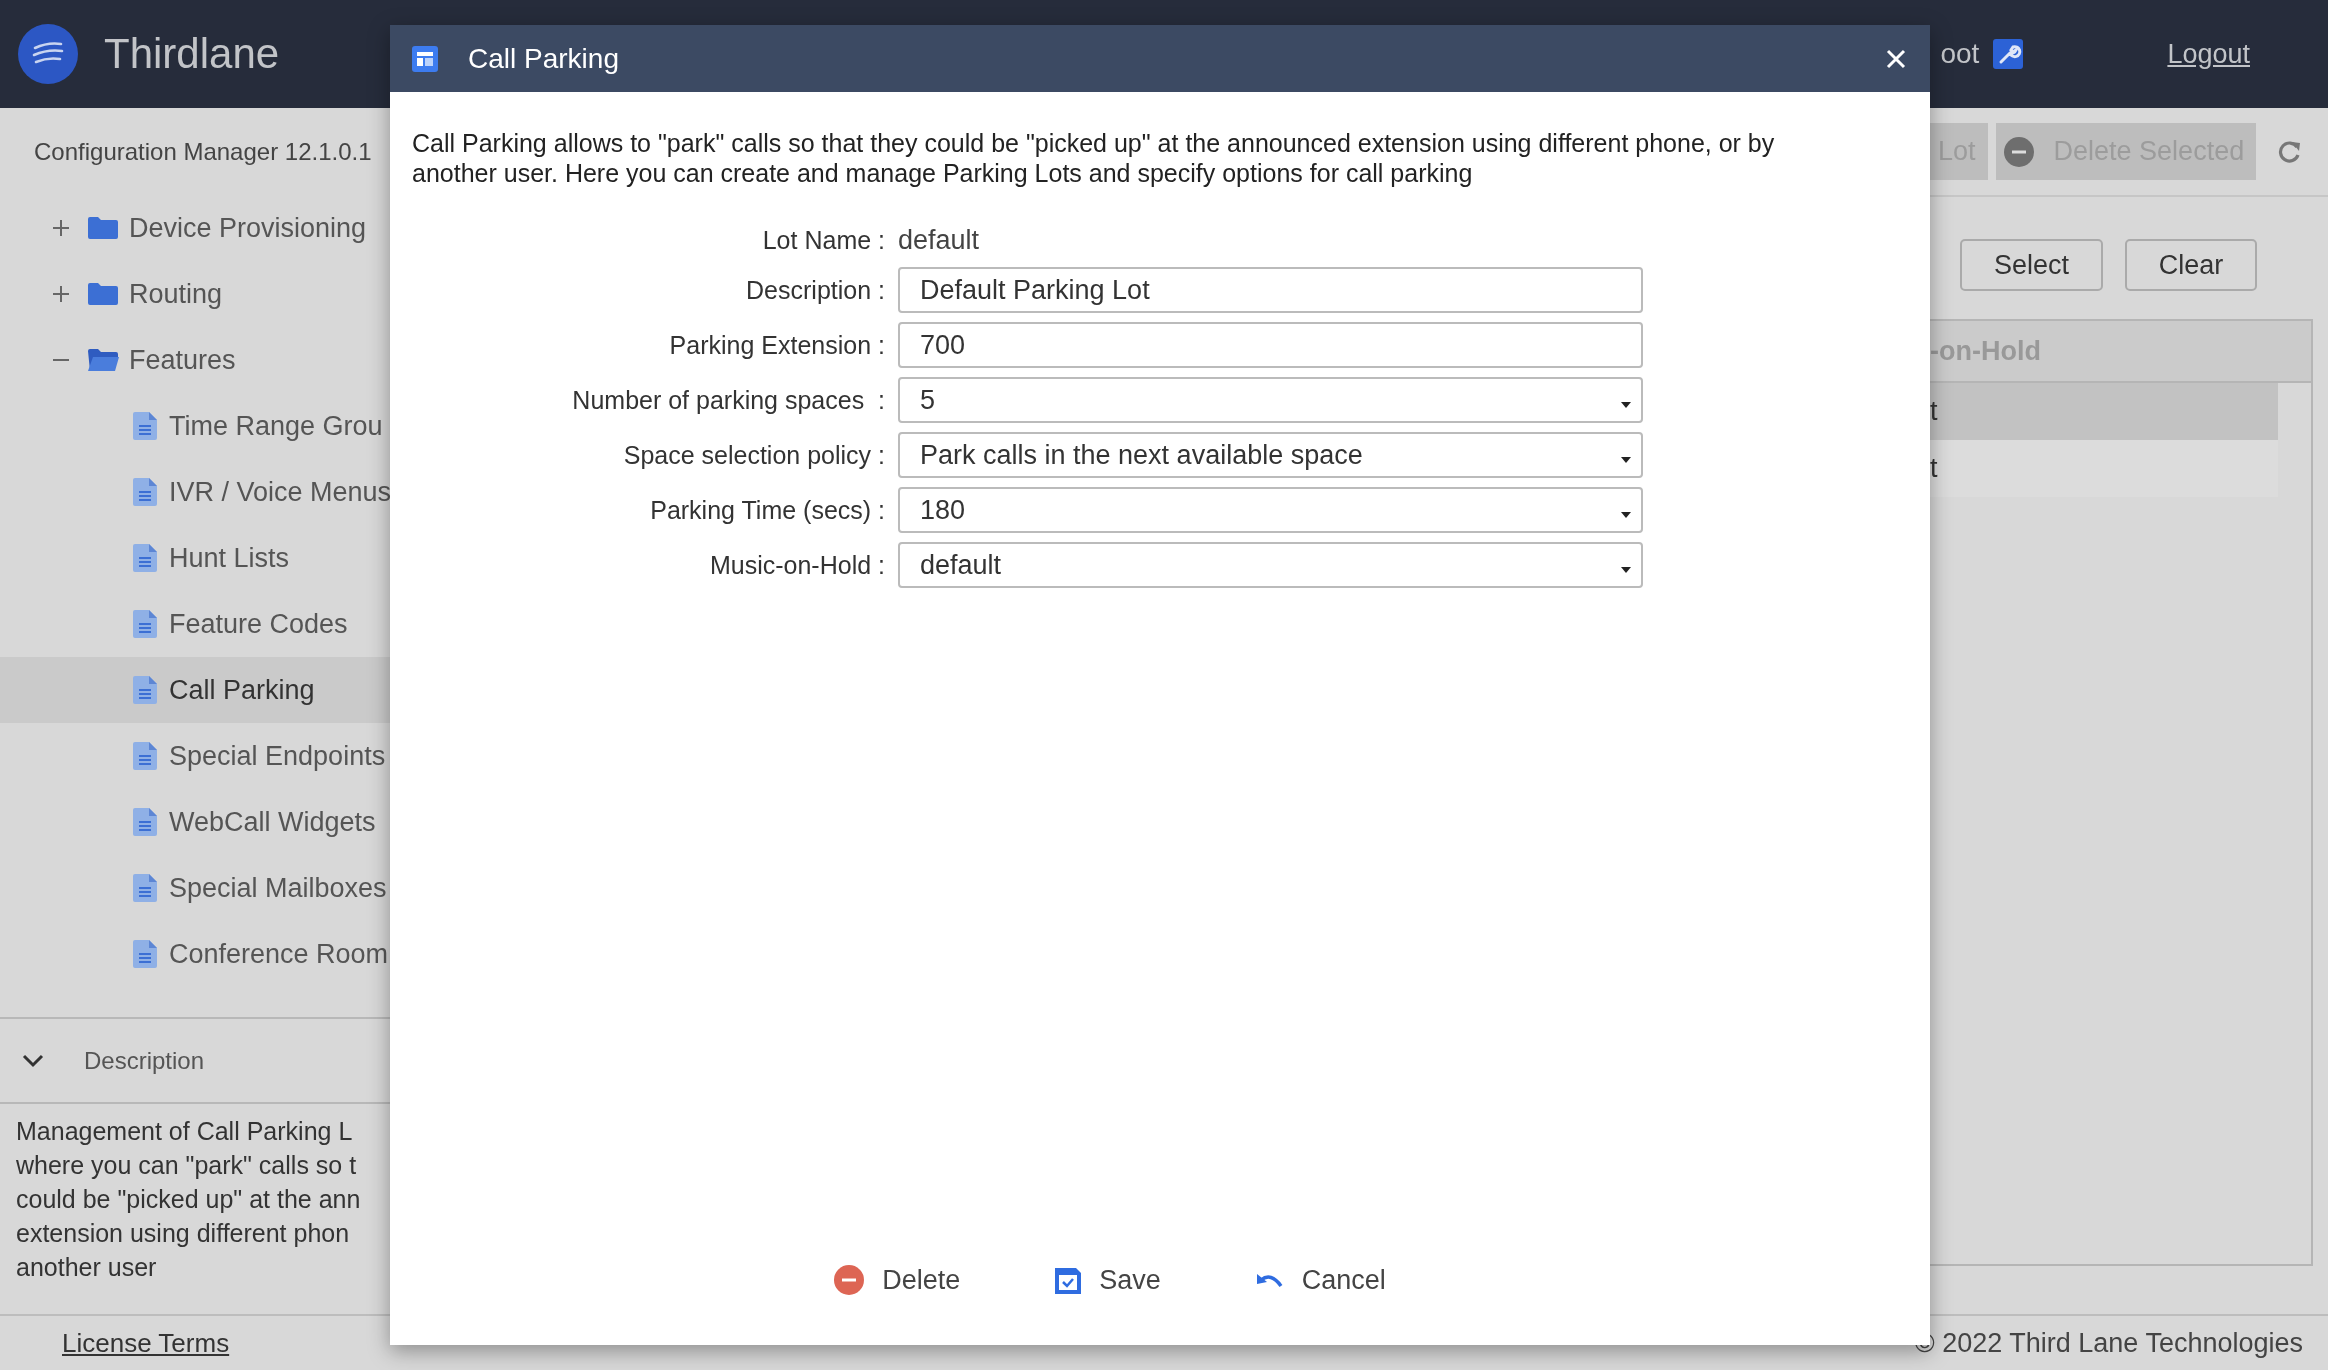 This screenshot has height=1370, width=2328. I want to click on close-icon, so click(1896, 58).